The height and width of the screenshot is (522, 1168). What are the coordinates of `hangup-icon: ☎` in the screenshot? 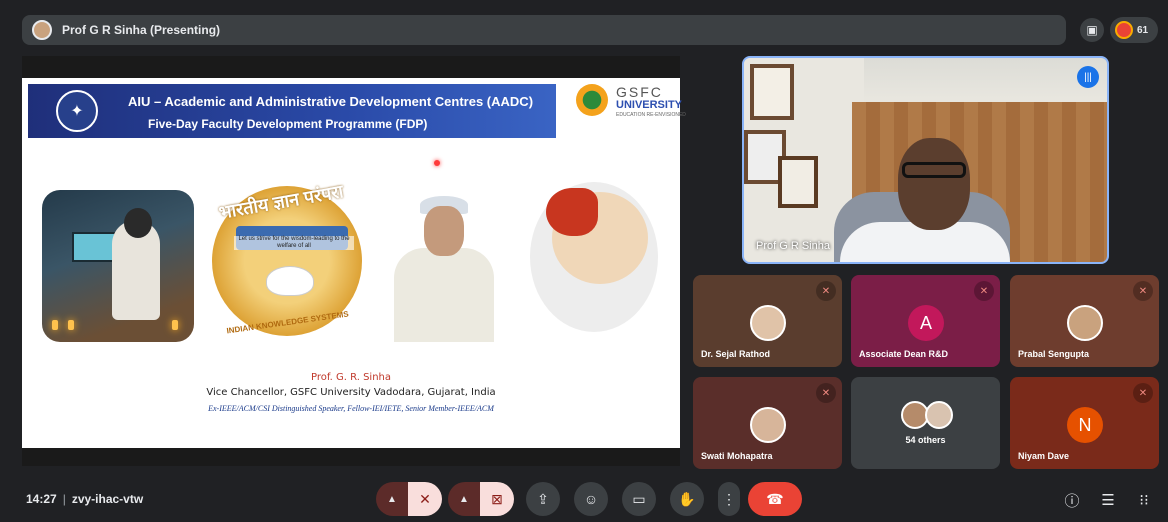 It's located at (775, 498).